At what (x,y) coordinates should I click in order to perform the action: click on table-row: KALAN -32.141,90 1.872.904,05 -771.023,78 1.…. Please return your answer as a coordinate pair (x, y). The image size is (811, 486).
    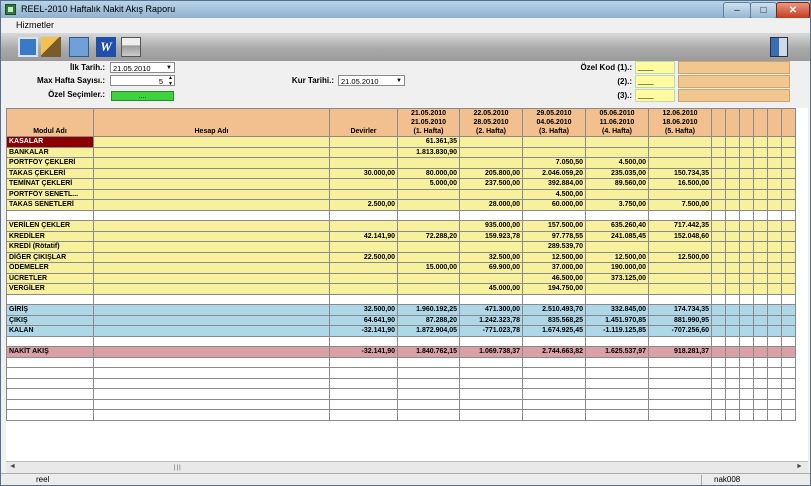
    Looking at the image, I should click on (401, 331).